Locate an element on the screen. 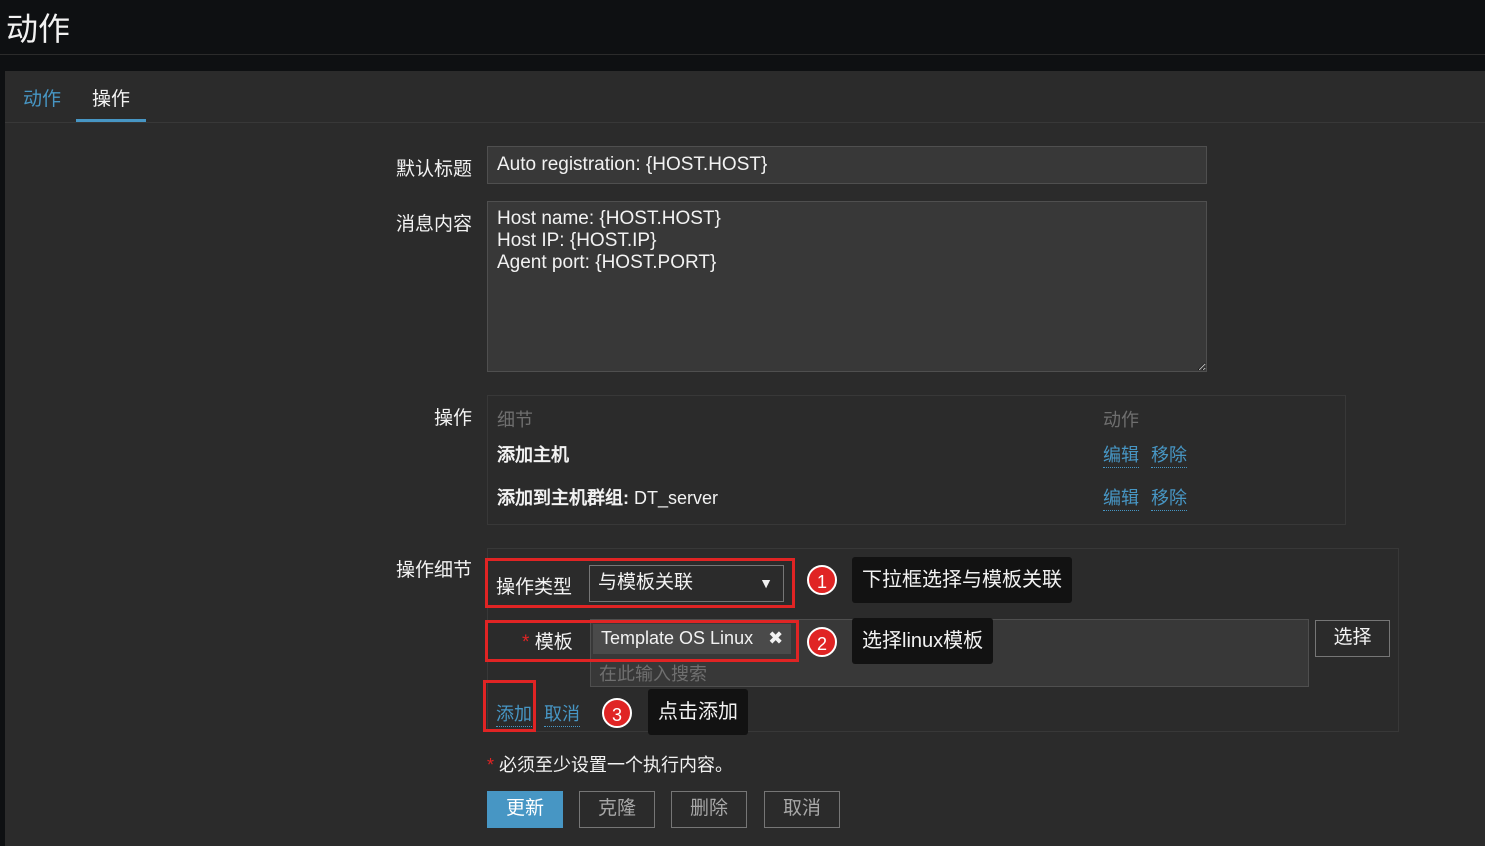 Image resolution: width=1485 pixels, height=846 pixels. add-link: 添加 is located at coordinates (514, 713).